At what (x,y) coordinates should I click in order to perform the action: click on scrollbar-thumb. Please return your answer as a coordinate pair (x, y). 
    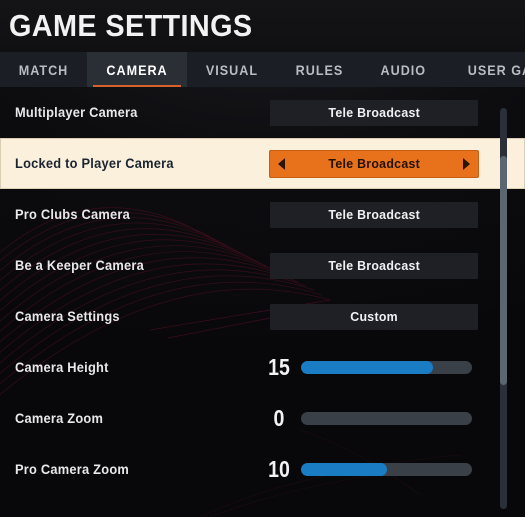
    Looking at the image, I should click on (503, 270).